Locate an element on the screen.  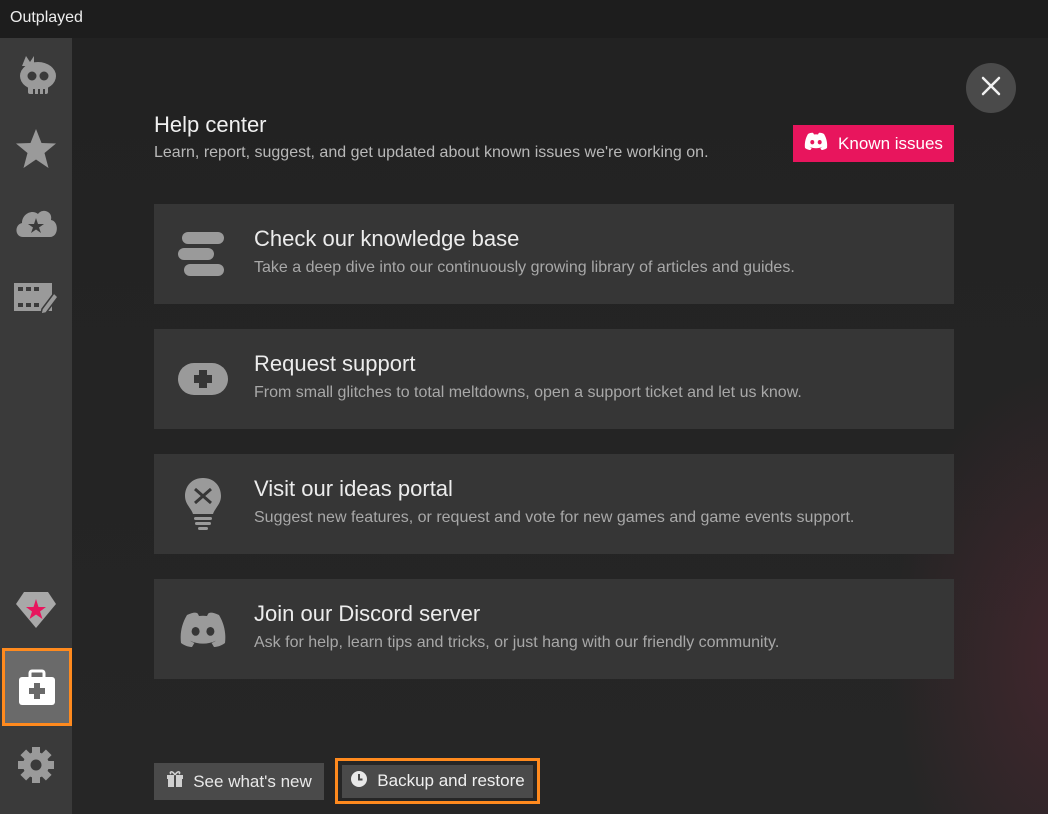
known-issues-label: Known issues is located at coordinates (890, 143).